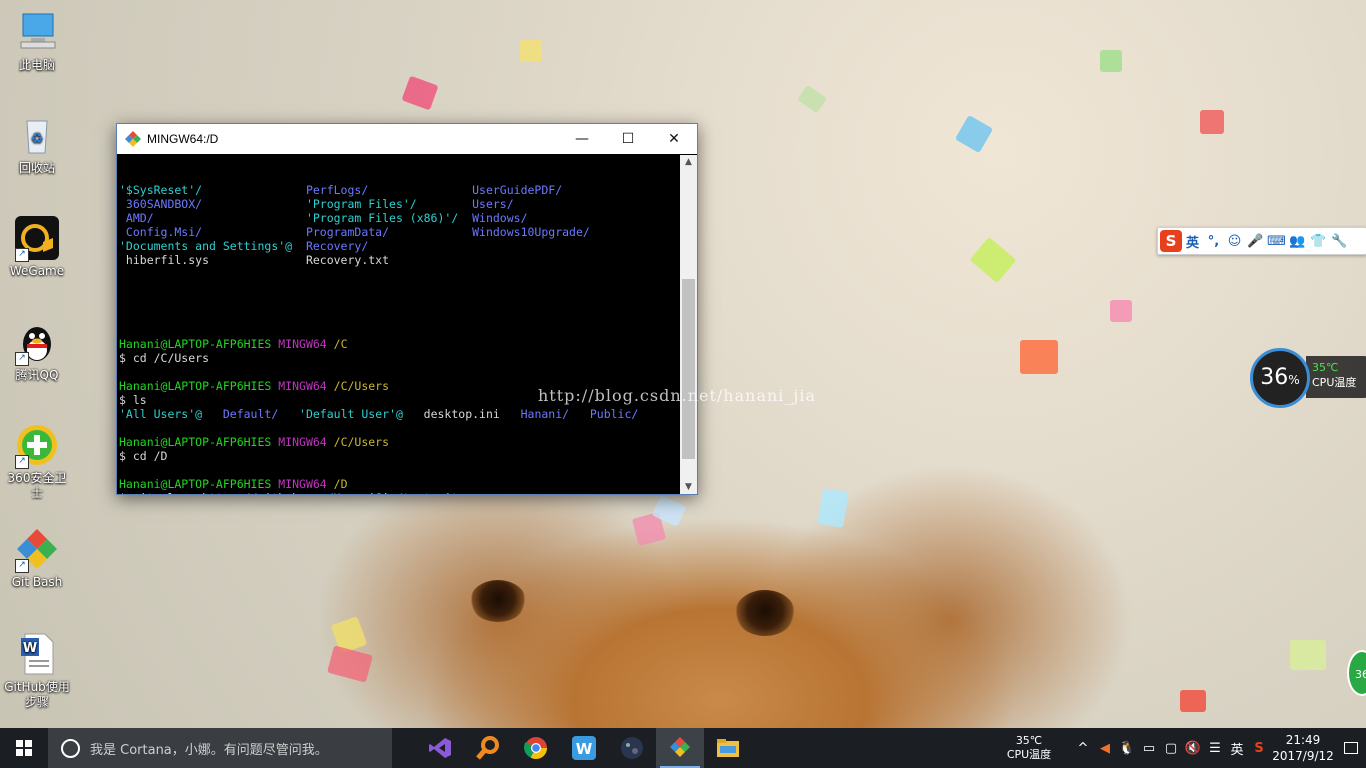 The height and width of the screenshot is (768, 1366). What do you see at coordinates (1149, 748) in the screenshot?
I see `network-icon: ▭` at bounding box center [1149, 748].